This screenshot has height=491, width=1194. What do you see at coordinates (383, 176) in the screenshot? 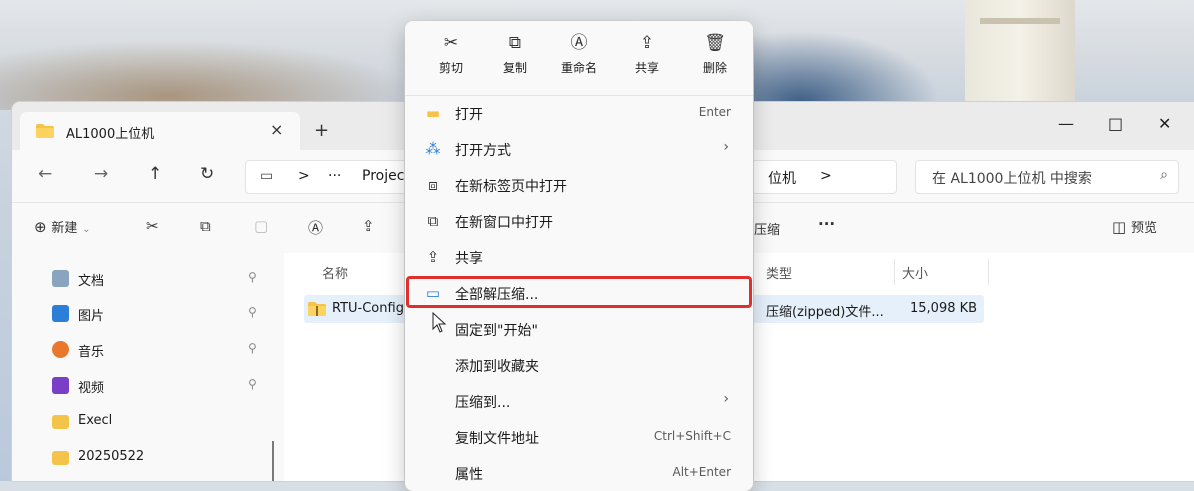
I see `breadcrumb-projec: Projec` at bounding box center [383, 176].